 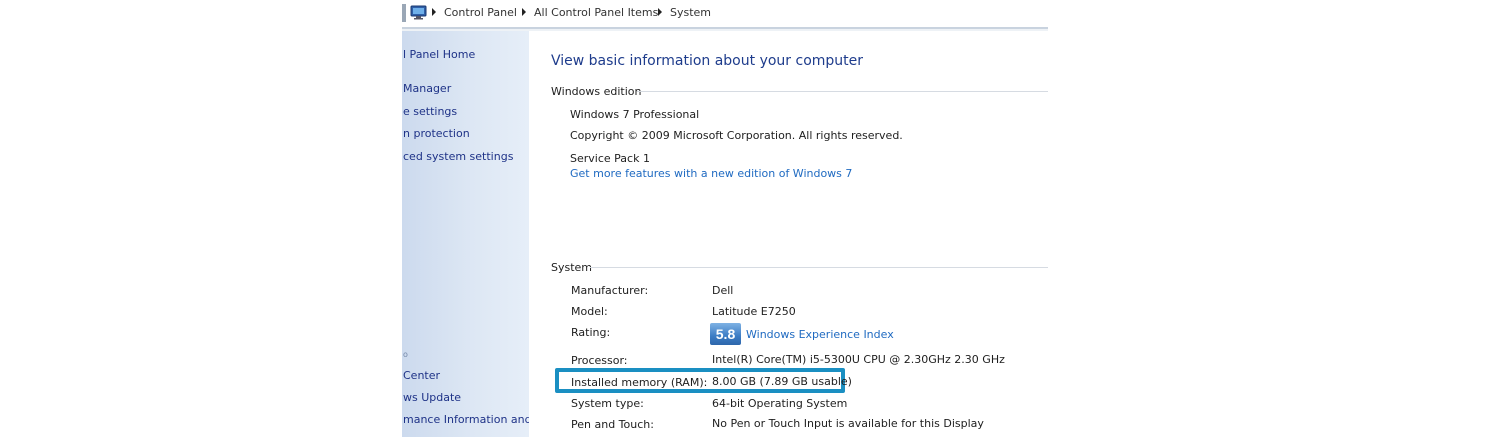 I want to click on nav-device-manager: Manager, so click(x=427, y=88).